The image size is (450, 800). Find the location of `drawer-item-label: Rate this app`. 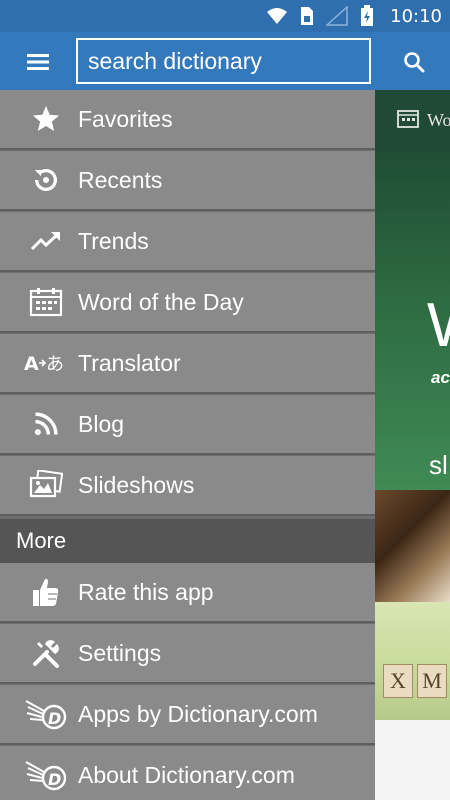

drawer-item-label: Rate this app is located at coordinates (146, 591).